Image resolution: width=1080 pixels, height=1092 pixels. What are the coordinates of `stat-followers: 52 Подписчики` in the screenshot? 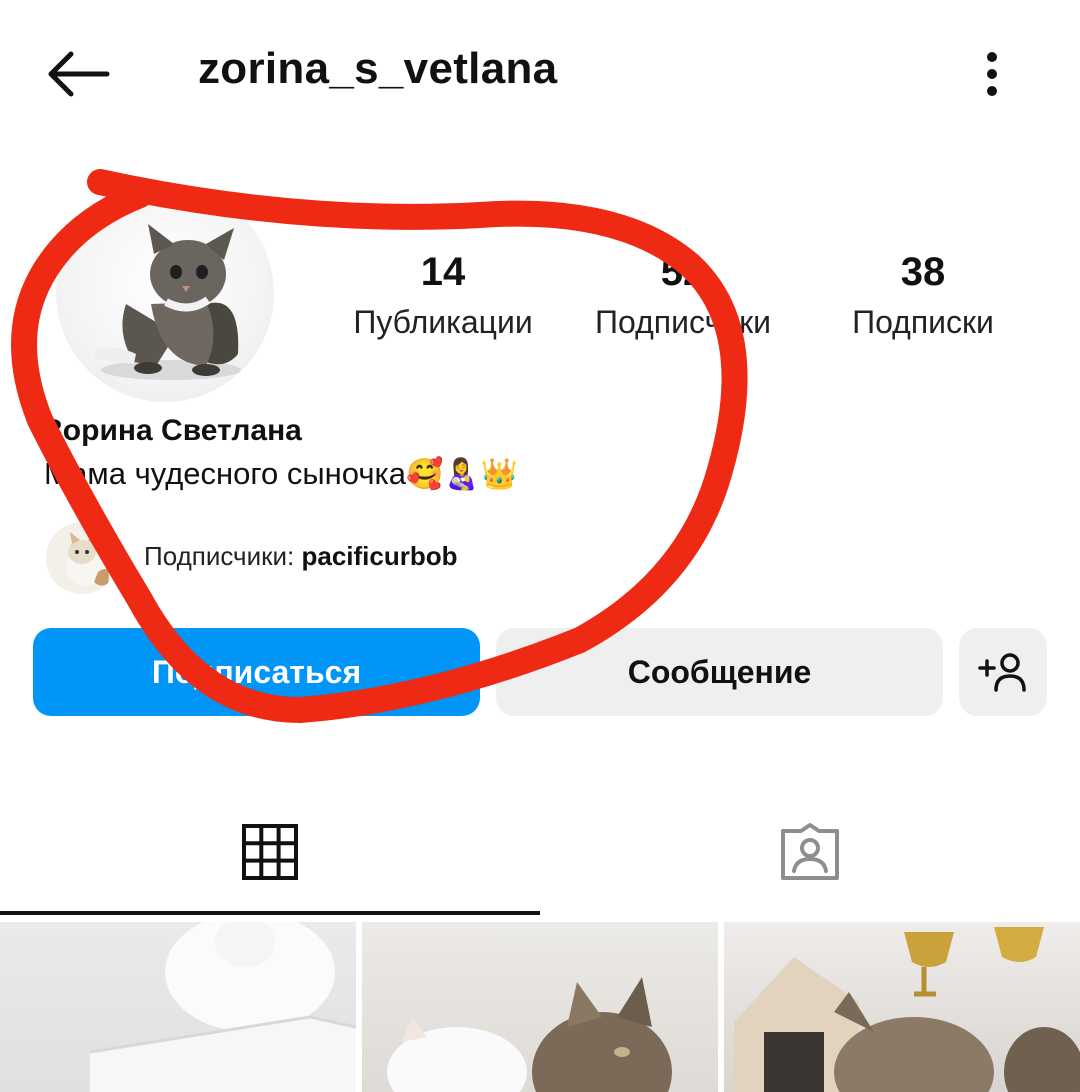 It's located at (683, 295).